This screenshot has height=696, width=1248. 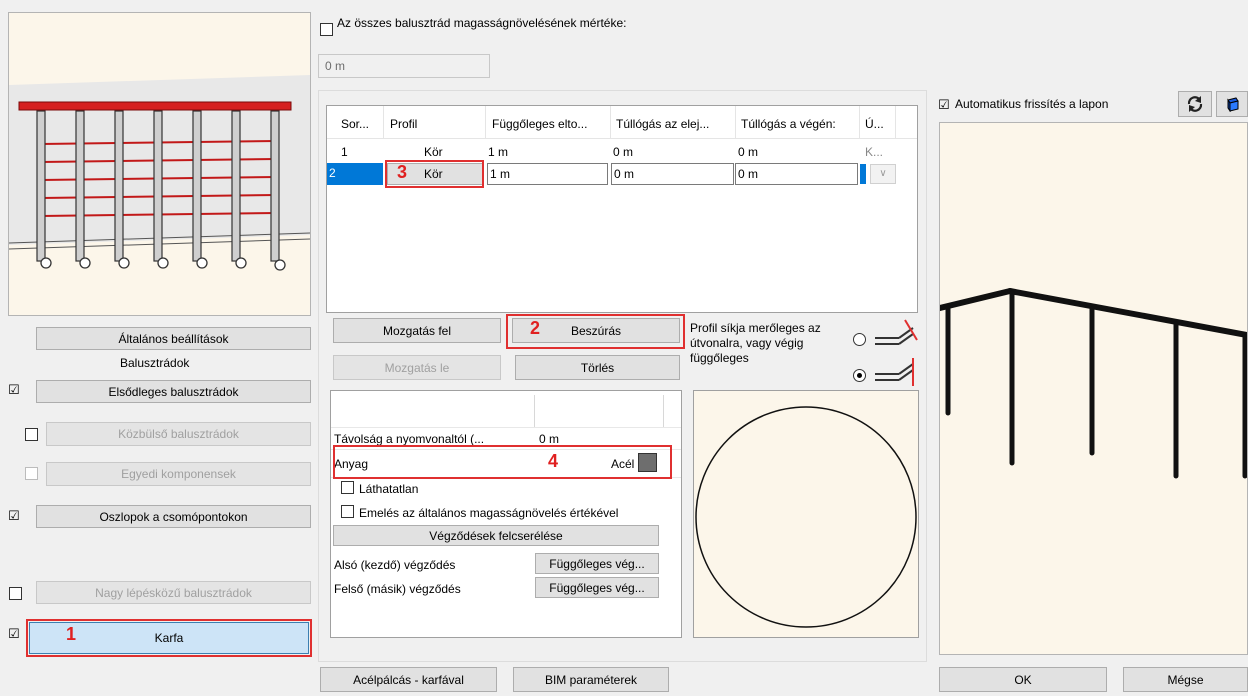 What do you see at coordinates (883, 174) in the screenshot?
I see `chevron-down-icon: ∨` at bounding box center [883, 174].